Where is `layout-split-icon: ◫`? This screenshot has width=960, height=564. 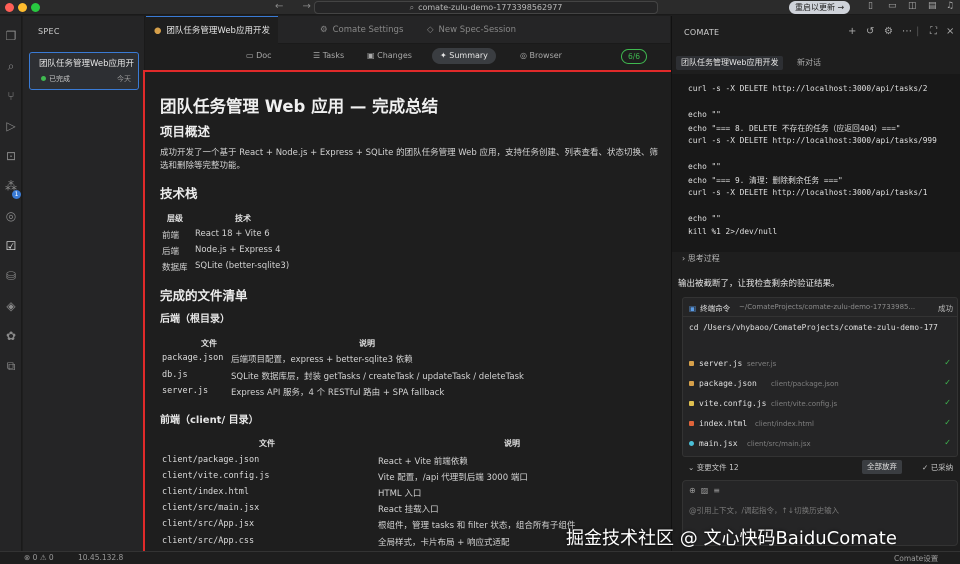 layout-split-icon: ◫ is located at coordinates (912, 6).